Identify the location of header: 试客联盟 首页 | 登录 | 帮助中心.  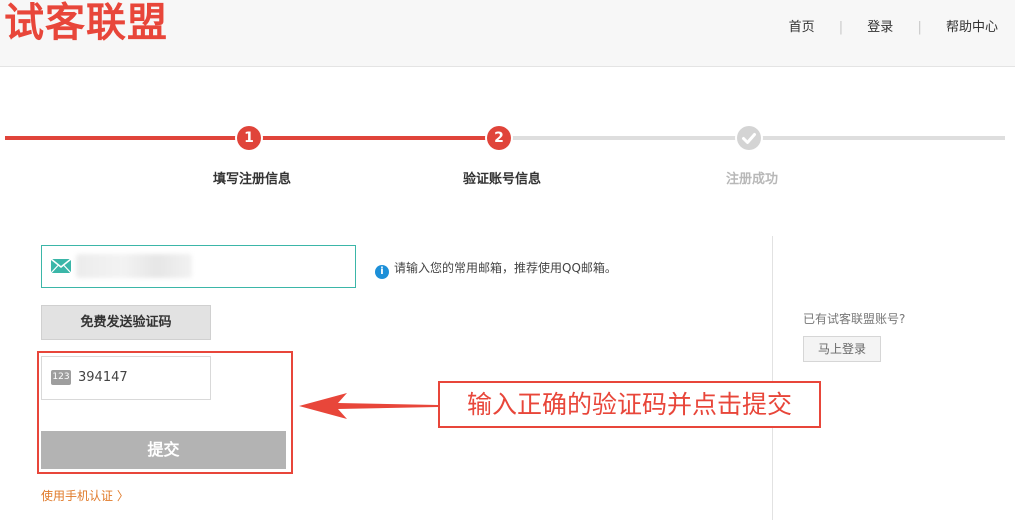
(507, 33).